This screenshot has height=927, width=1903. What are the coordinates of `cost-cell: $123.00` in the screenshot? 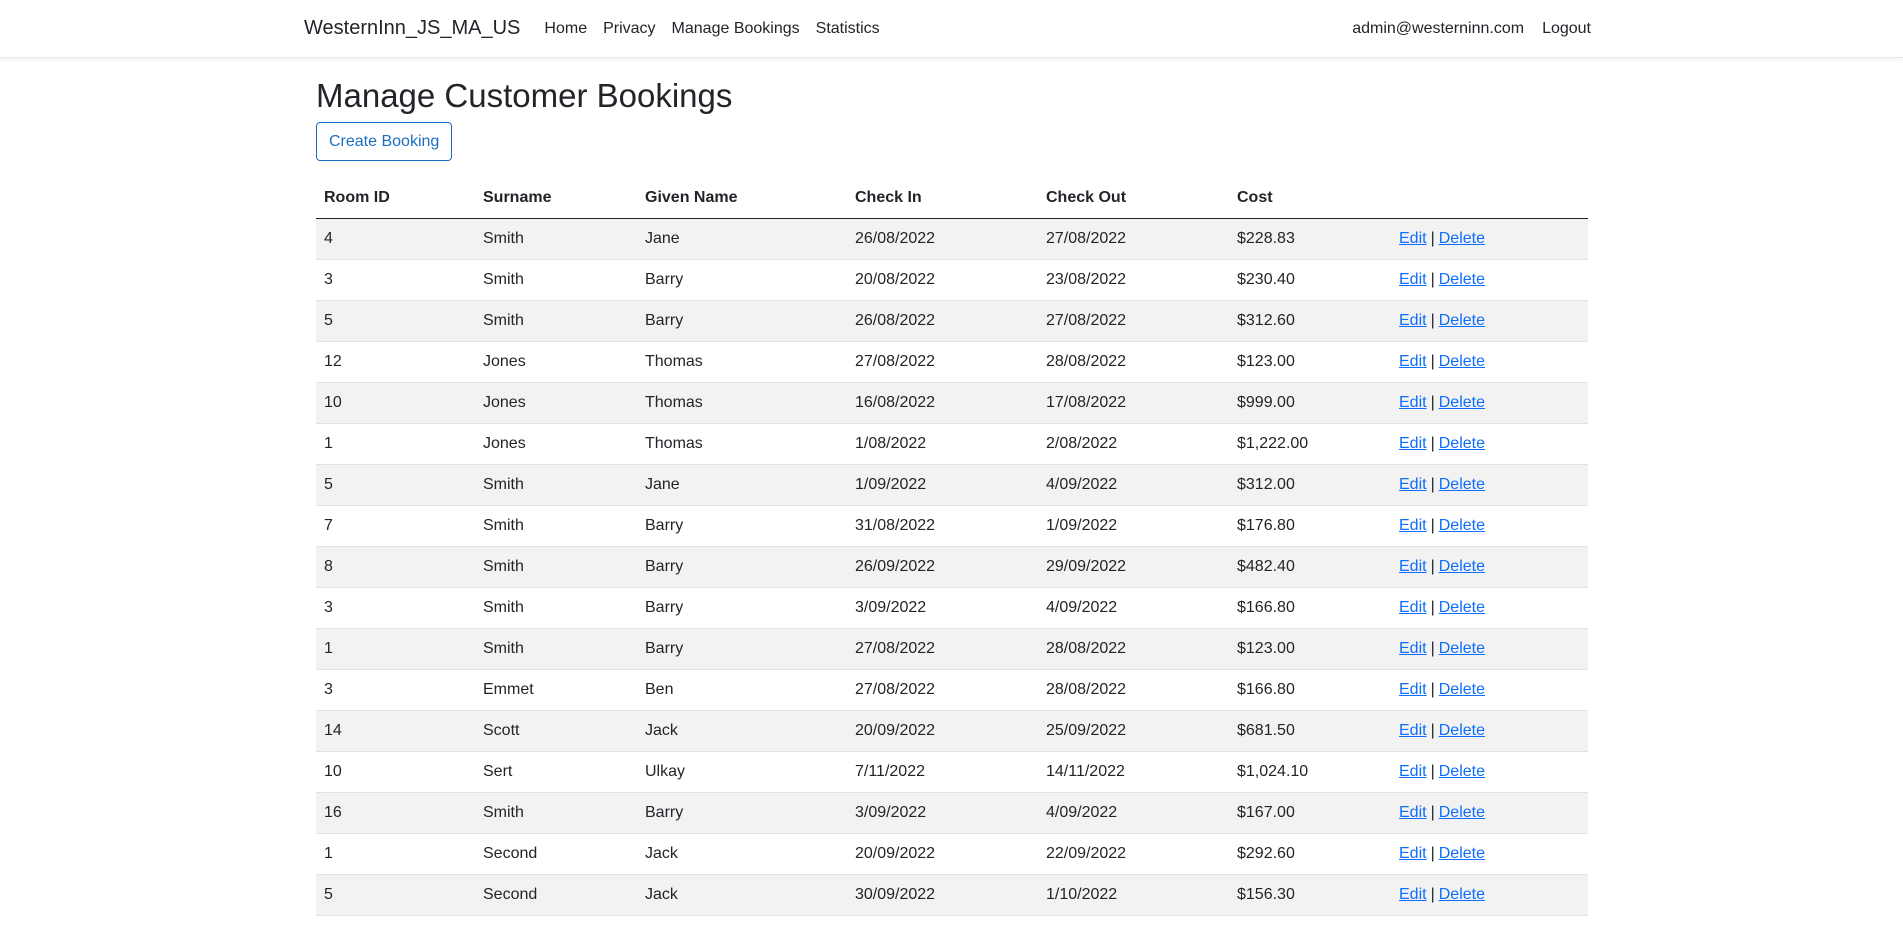 It's located at (1310, 362).